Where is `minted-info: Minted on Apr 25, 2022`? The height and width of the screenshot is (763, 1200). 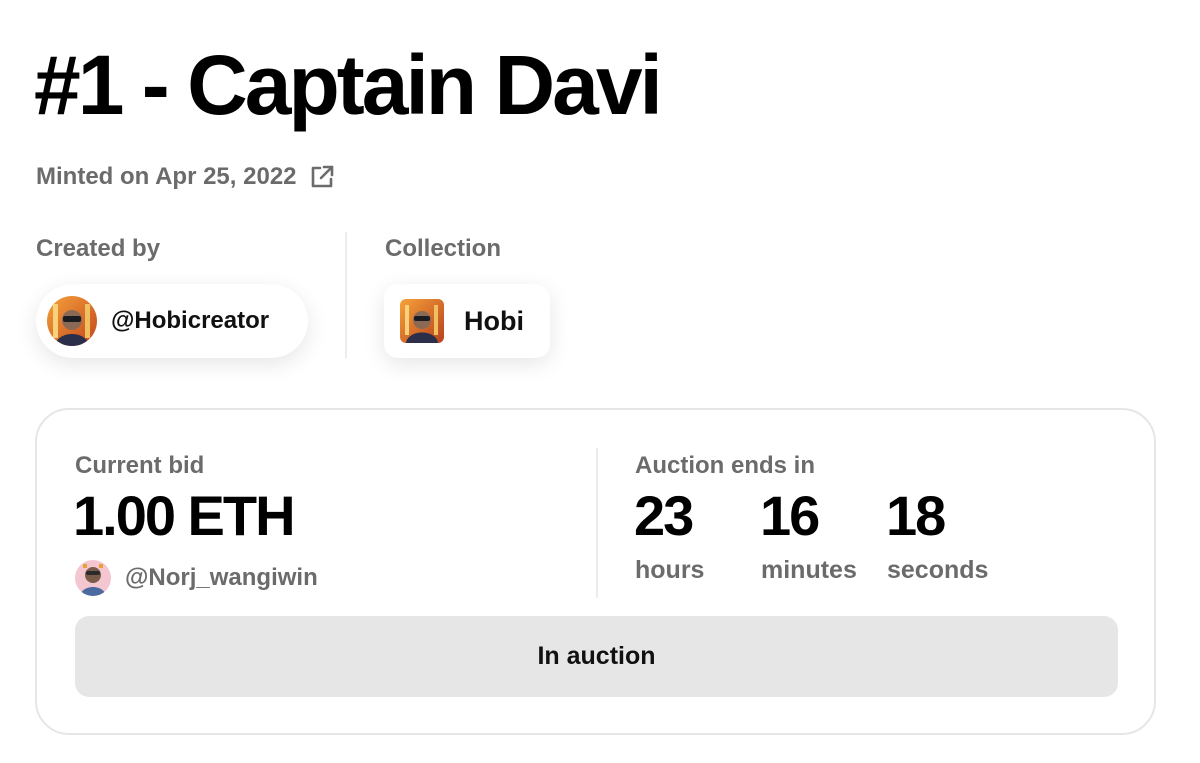 minted-info: Minted on Apr 25, 2022 is located at coordinates (185, 177).